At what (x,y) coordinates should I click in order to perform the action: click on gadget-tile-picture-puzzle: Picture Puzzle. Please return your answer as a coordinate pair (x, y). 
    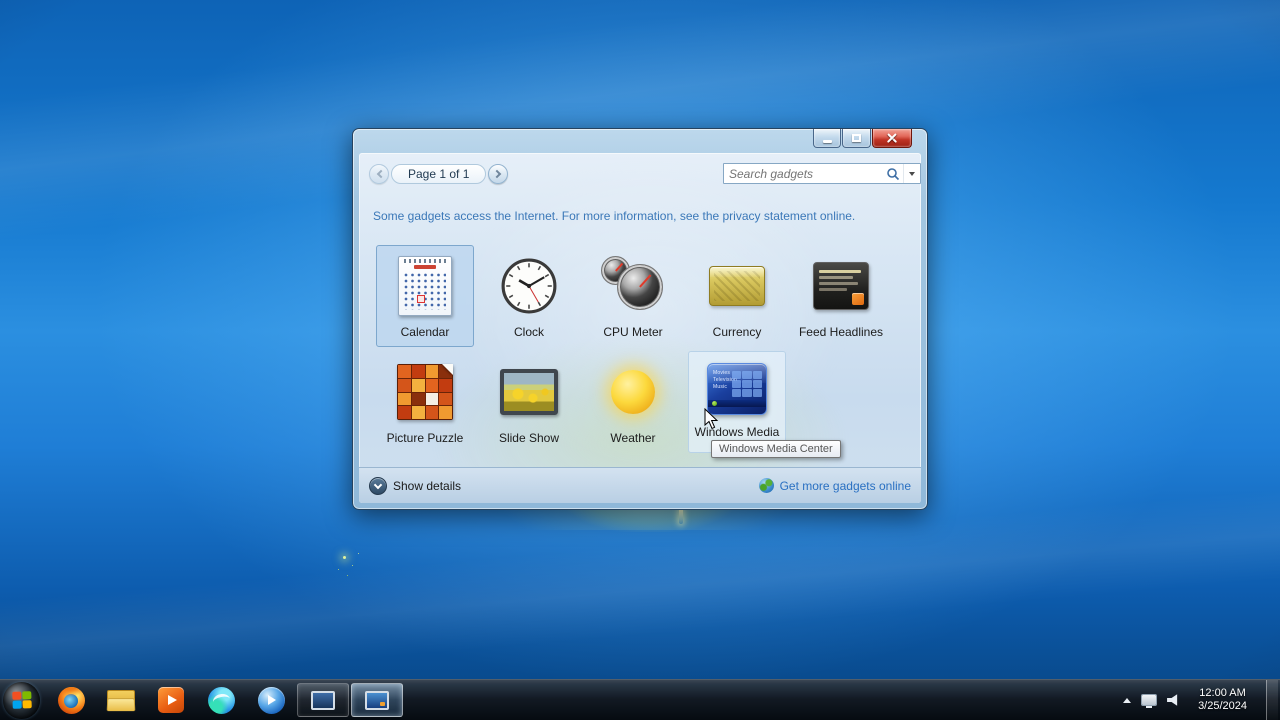
    Looking at the image, I should click on (425, 402).